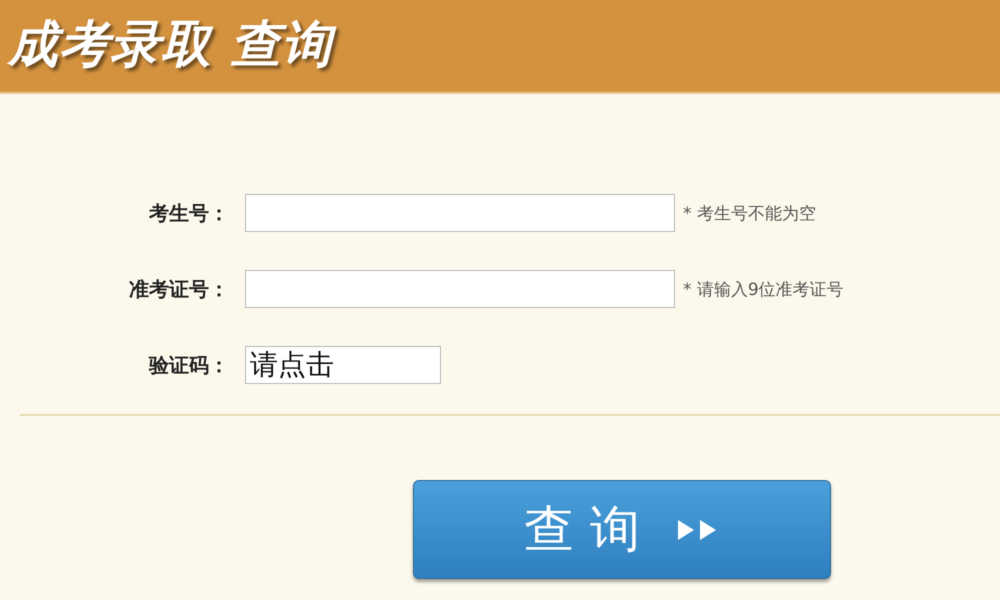 The image size is (1000, 600). I want to click on field-hint: * 考生号不能为空, so click(749, 213).